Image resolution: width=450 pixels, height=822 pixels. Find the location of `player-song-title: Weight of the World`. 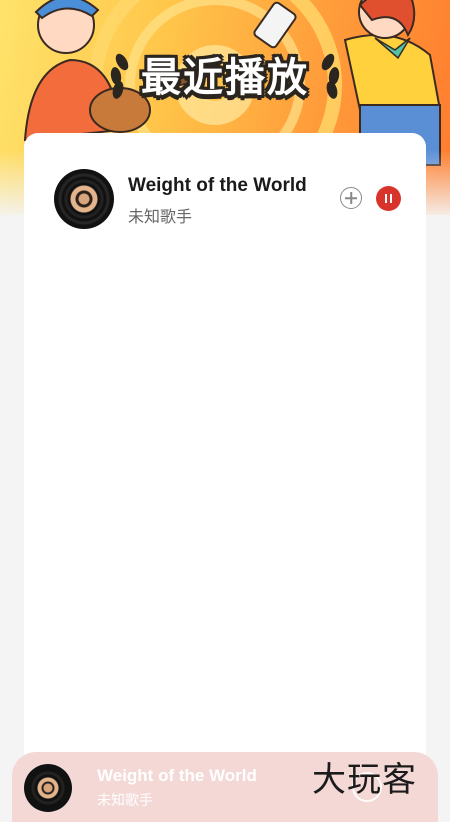

player-song-title: Weight of the World is located at coordinates (177, 775).